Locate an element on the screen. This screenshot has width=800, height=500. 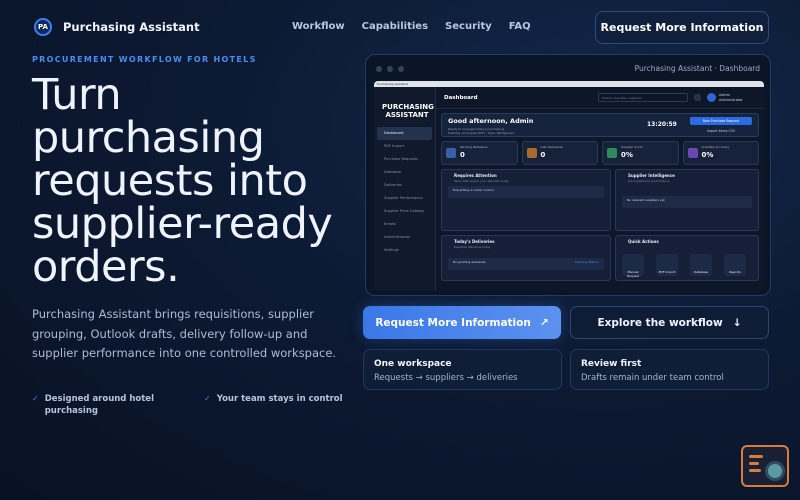
nav-link-faq: FAQ is located at coordinates (520, 26).